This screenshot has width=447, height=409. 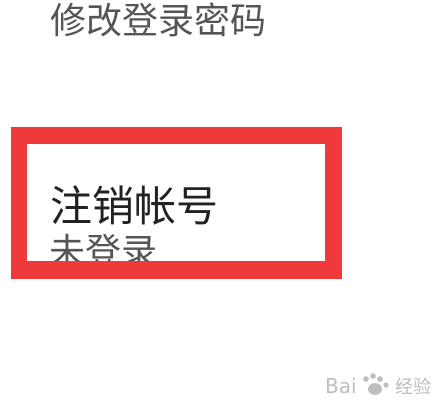 What do you see at coordinates (134, 207) in the screenshot?
I see `cancel-account-item: 注销帐号` at bounding box center [134, 207].